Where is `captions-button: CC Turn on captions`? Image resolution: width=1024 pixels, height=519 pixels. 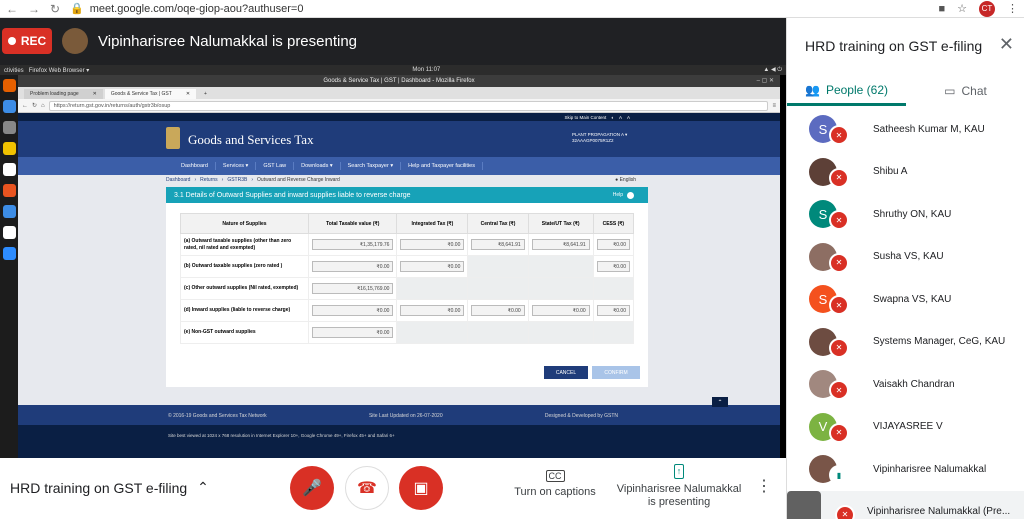 captions-button: CC Turn on captions is located at coordinates (555, 484).